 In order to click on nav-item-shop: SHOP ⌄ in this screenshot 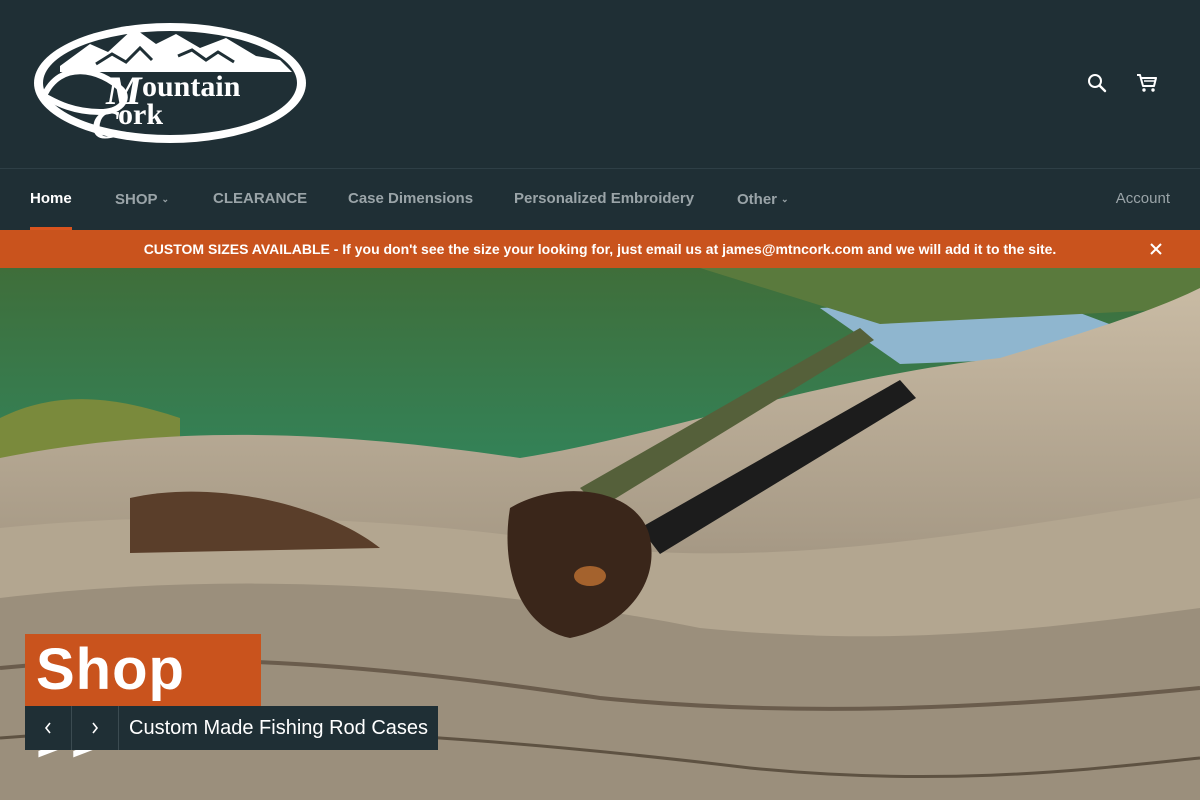, I will do `click(142, 199)`.